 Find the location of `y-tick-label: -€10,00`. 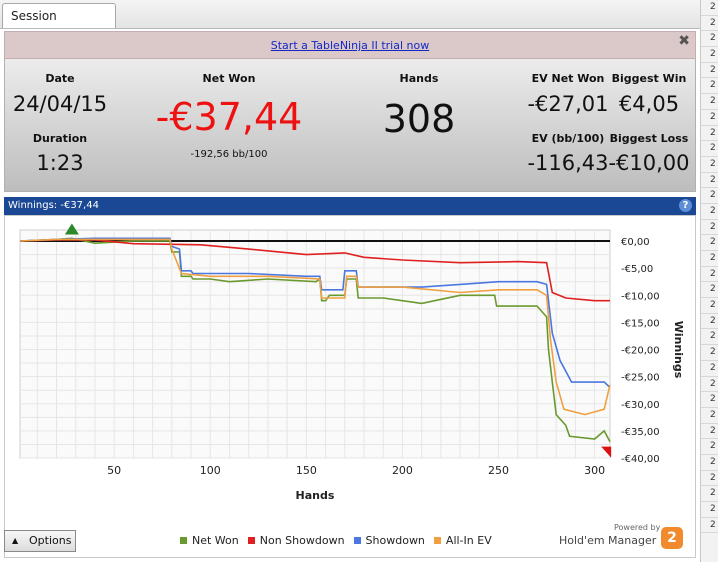

y-tick-label: -€10,00 is located at coordinates (640, 296).